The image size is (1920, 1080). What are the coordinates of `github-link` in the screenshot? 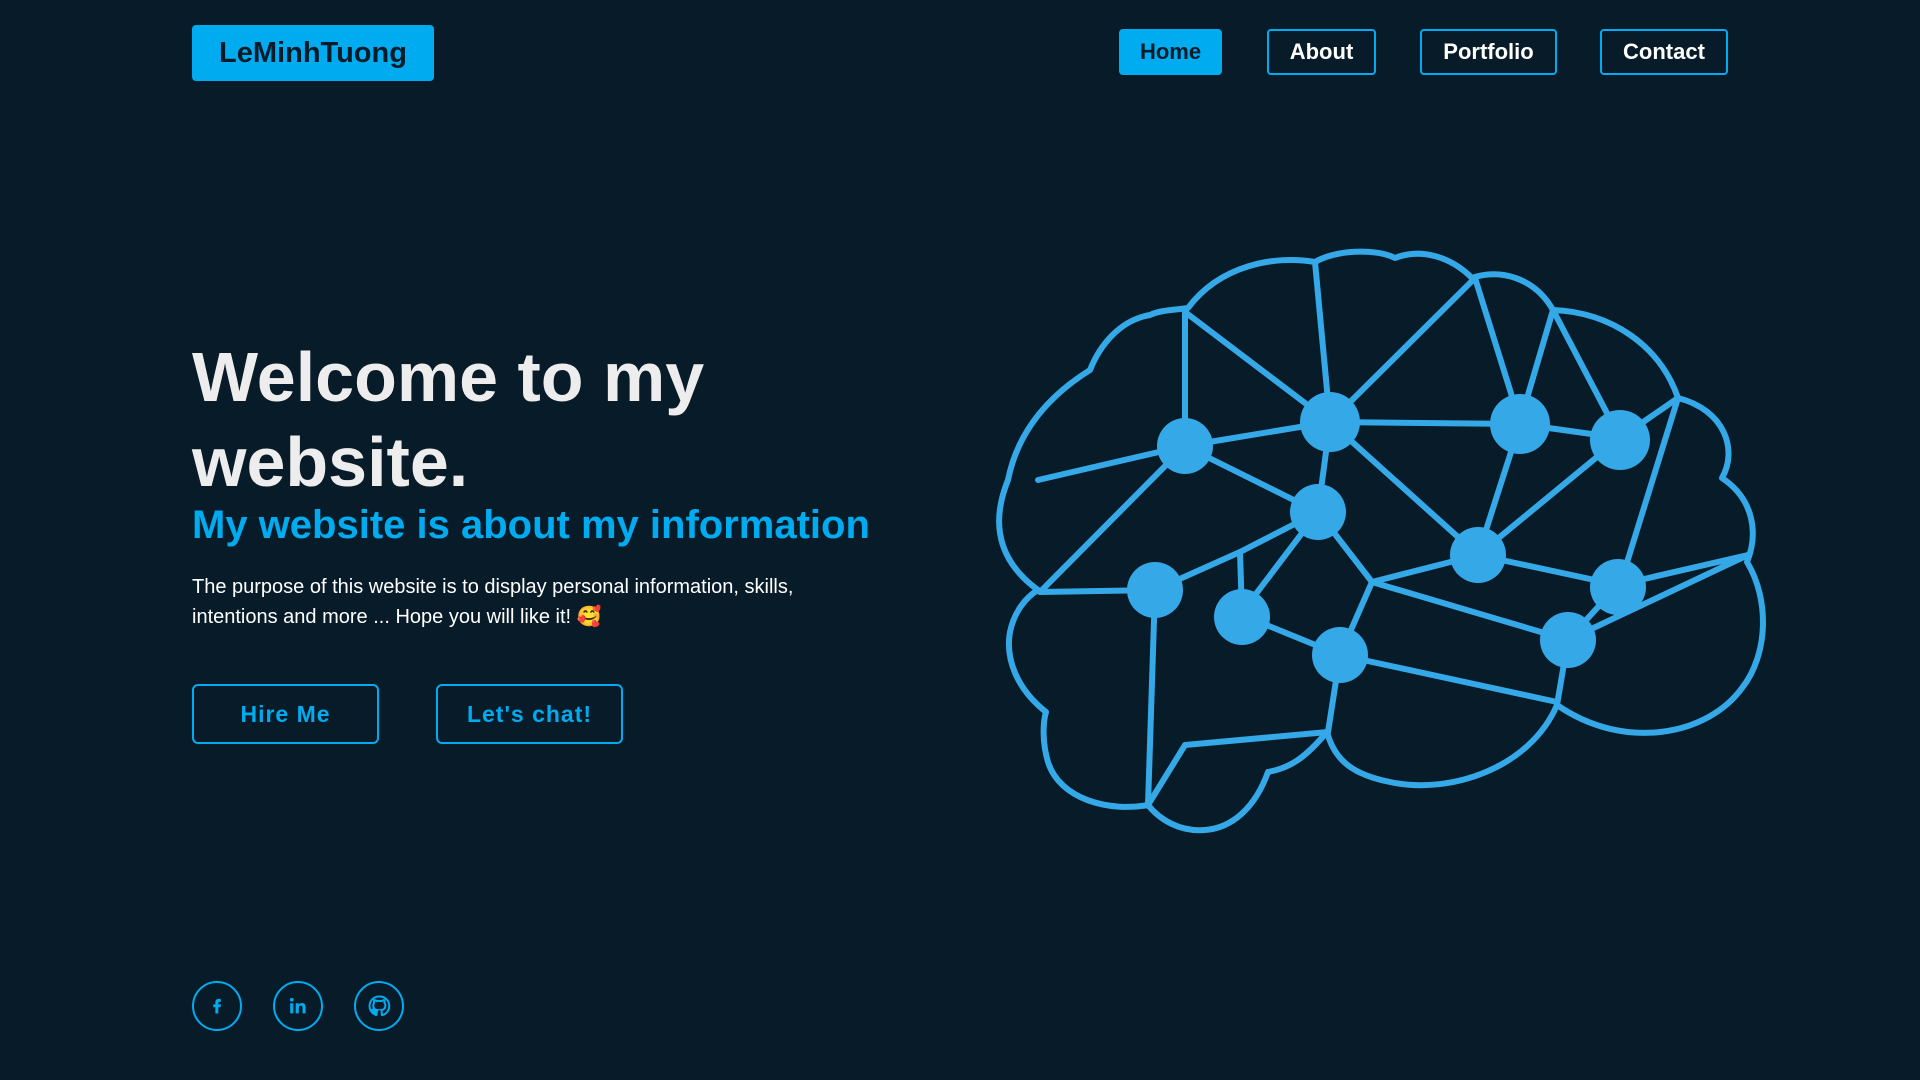 It's located at (379, 1006).